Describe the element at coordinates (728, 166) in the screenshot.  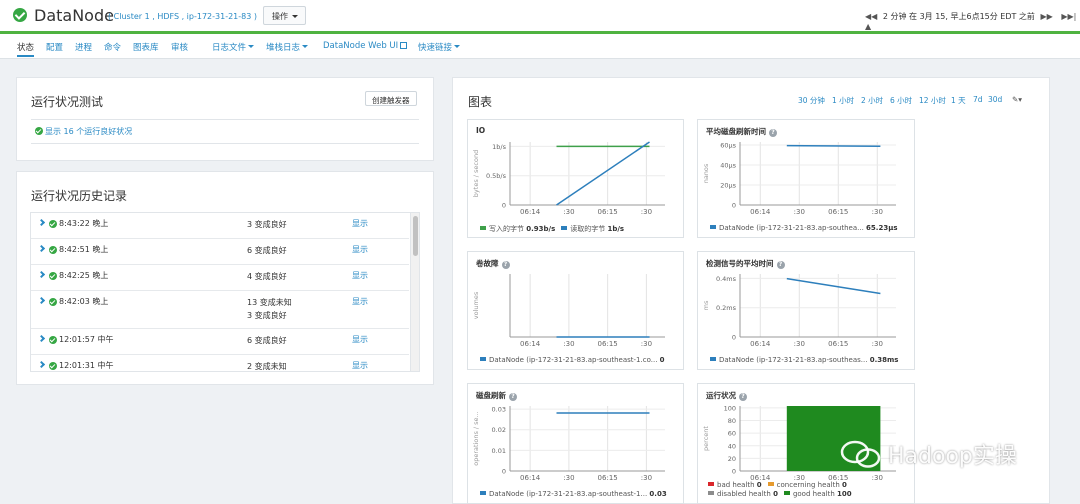
I see `y-tick-label: 40µs` at that location.